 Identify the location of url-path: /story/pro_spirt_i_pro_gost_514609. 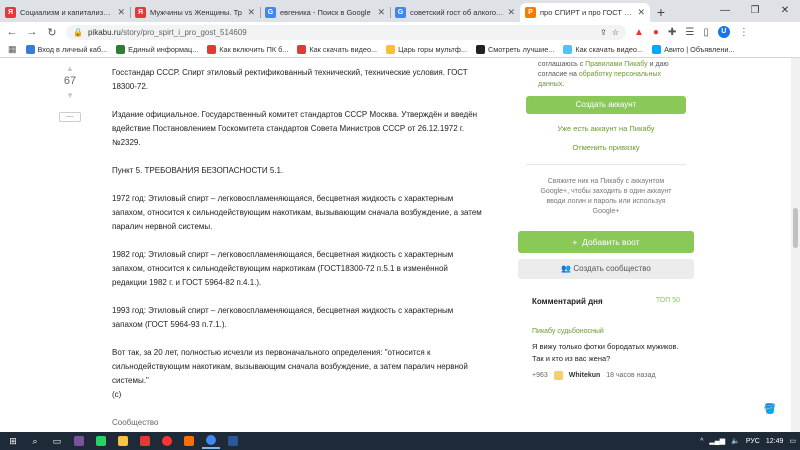
(183, 32).